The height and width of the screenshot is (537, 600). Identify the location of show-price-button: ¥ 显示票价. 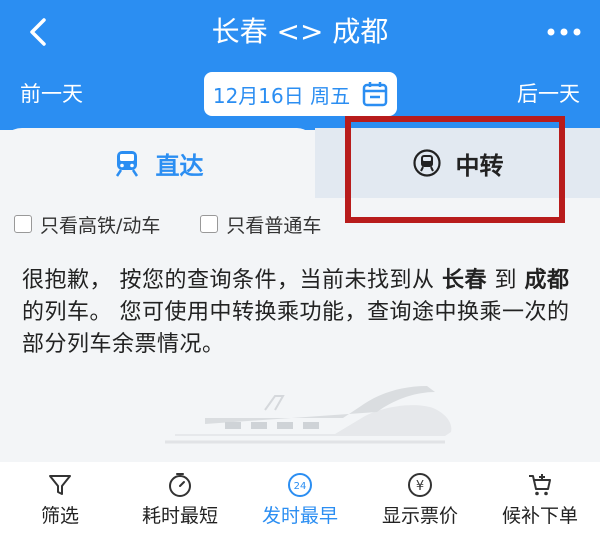
(420, 500).